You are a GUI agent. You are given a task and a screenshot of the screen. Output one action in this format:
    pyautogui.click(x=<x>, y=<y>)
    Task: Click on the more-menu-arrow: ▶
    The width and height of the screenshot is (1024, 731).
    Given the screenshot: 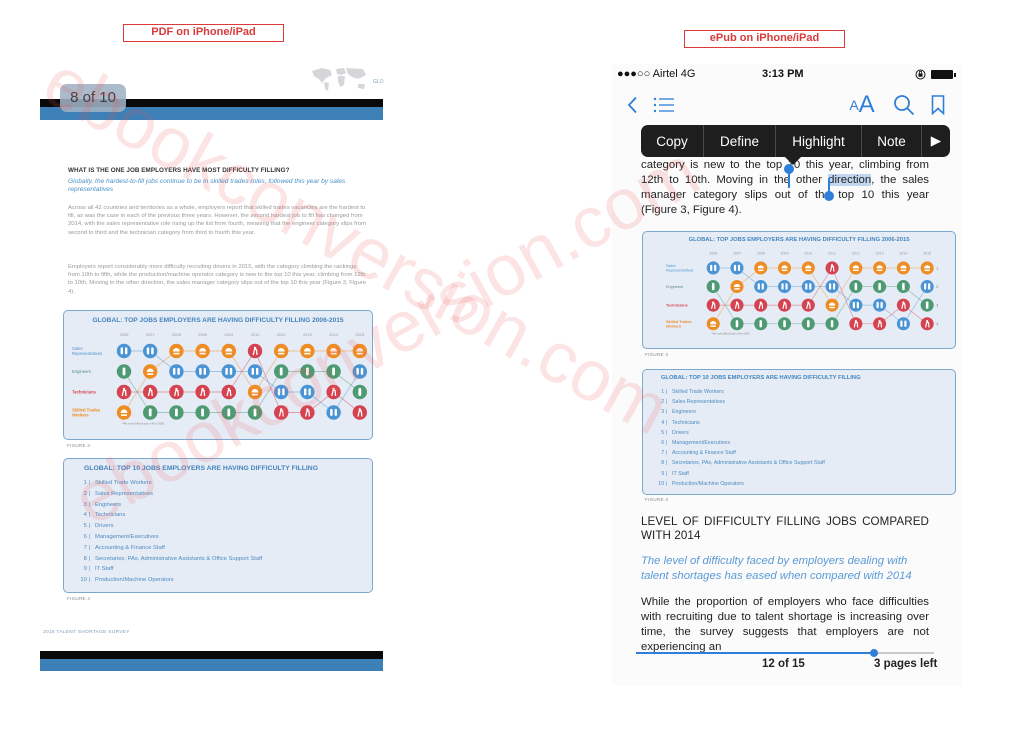 What is the action you would take?
    pyautogui.click(x=936, y=141)
    